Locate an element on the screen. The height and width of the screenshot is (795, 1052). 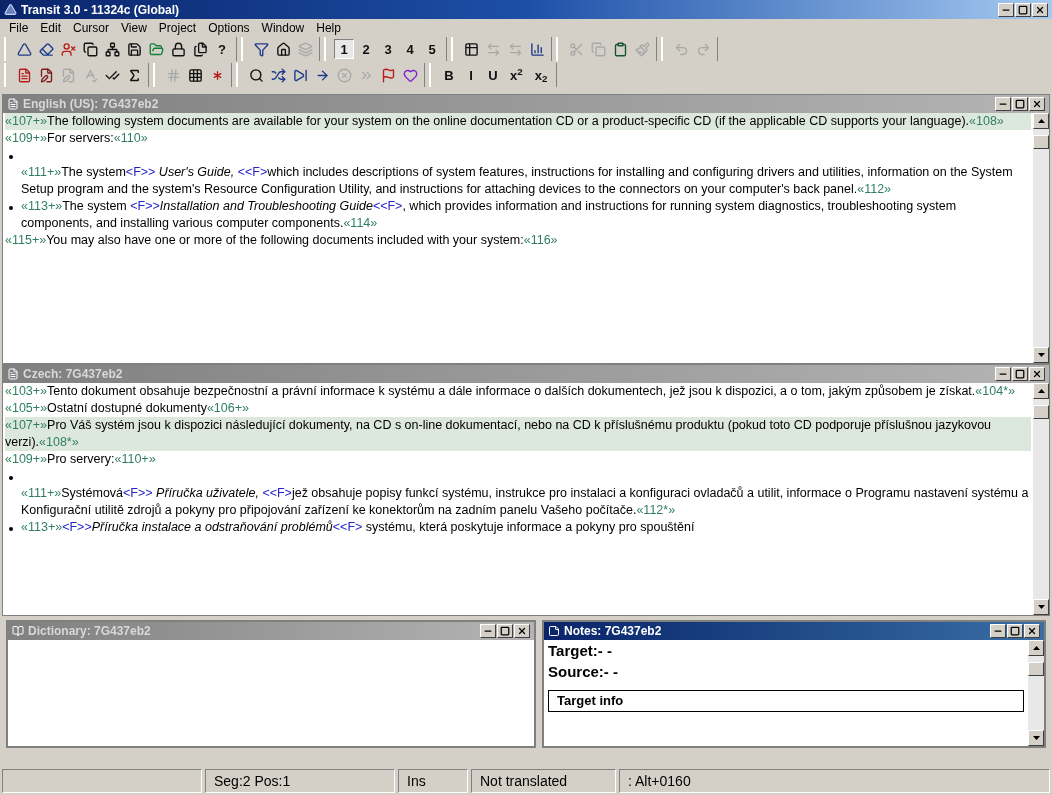
cut-icon is located at coordinates (576, 49).